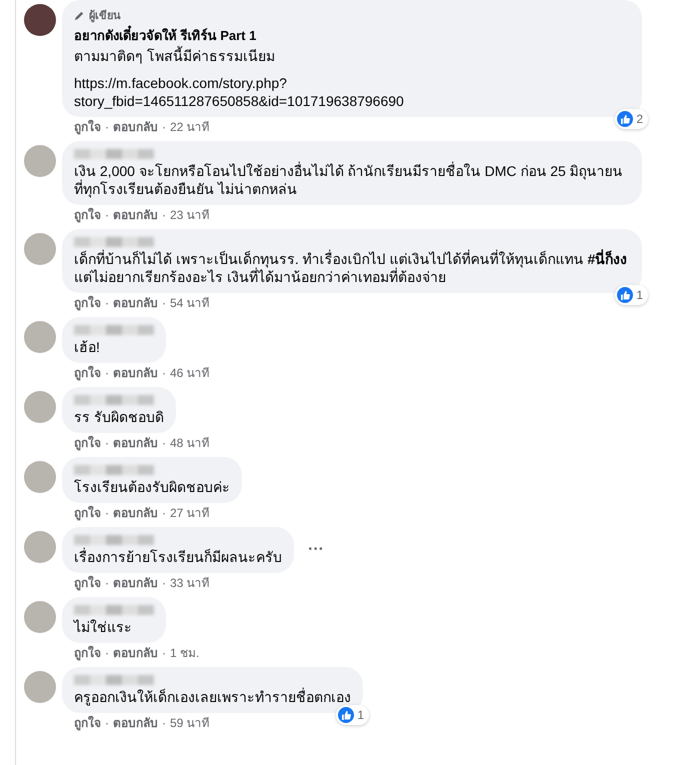  I want to click on comment-text: เฮ้อ!, so click(87, 347).